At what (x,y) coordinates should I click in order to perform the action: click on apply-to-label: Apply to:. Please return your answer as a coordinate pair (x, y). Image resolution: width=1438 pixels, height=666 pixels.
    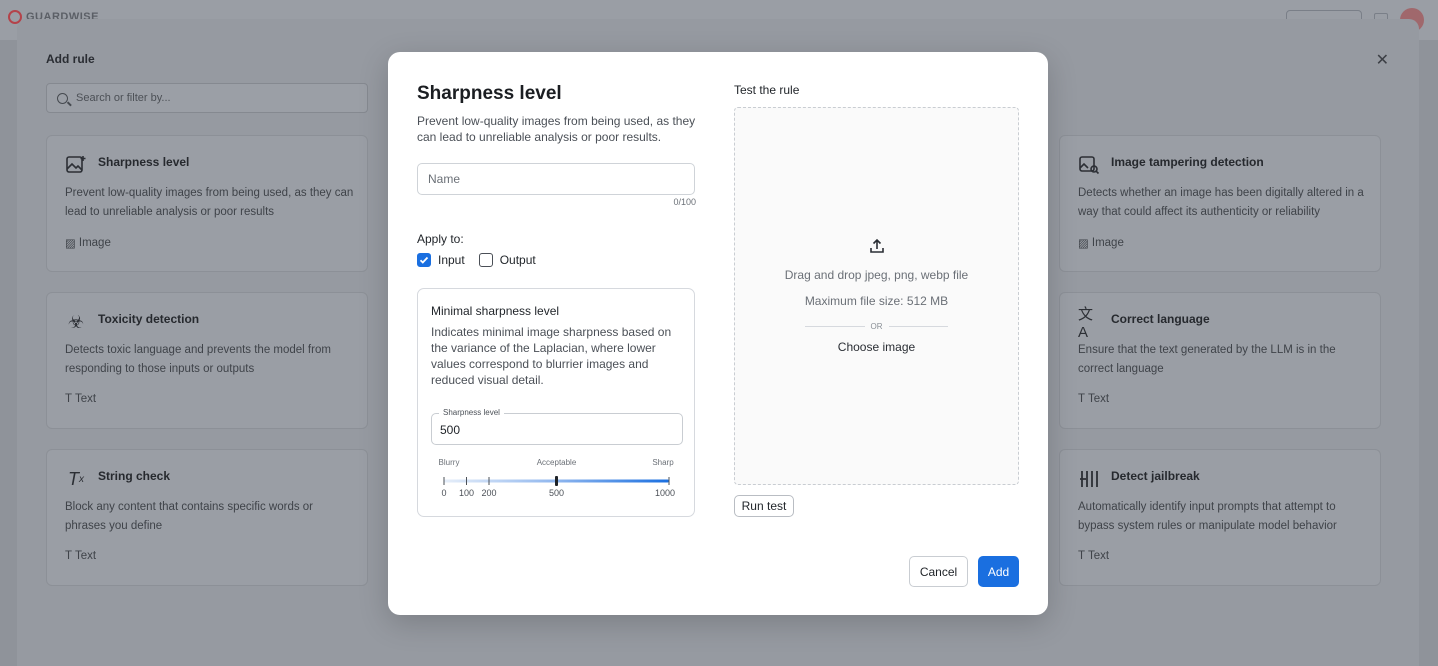
    Looking at the image, I should click on (440, 239).